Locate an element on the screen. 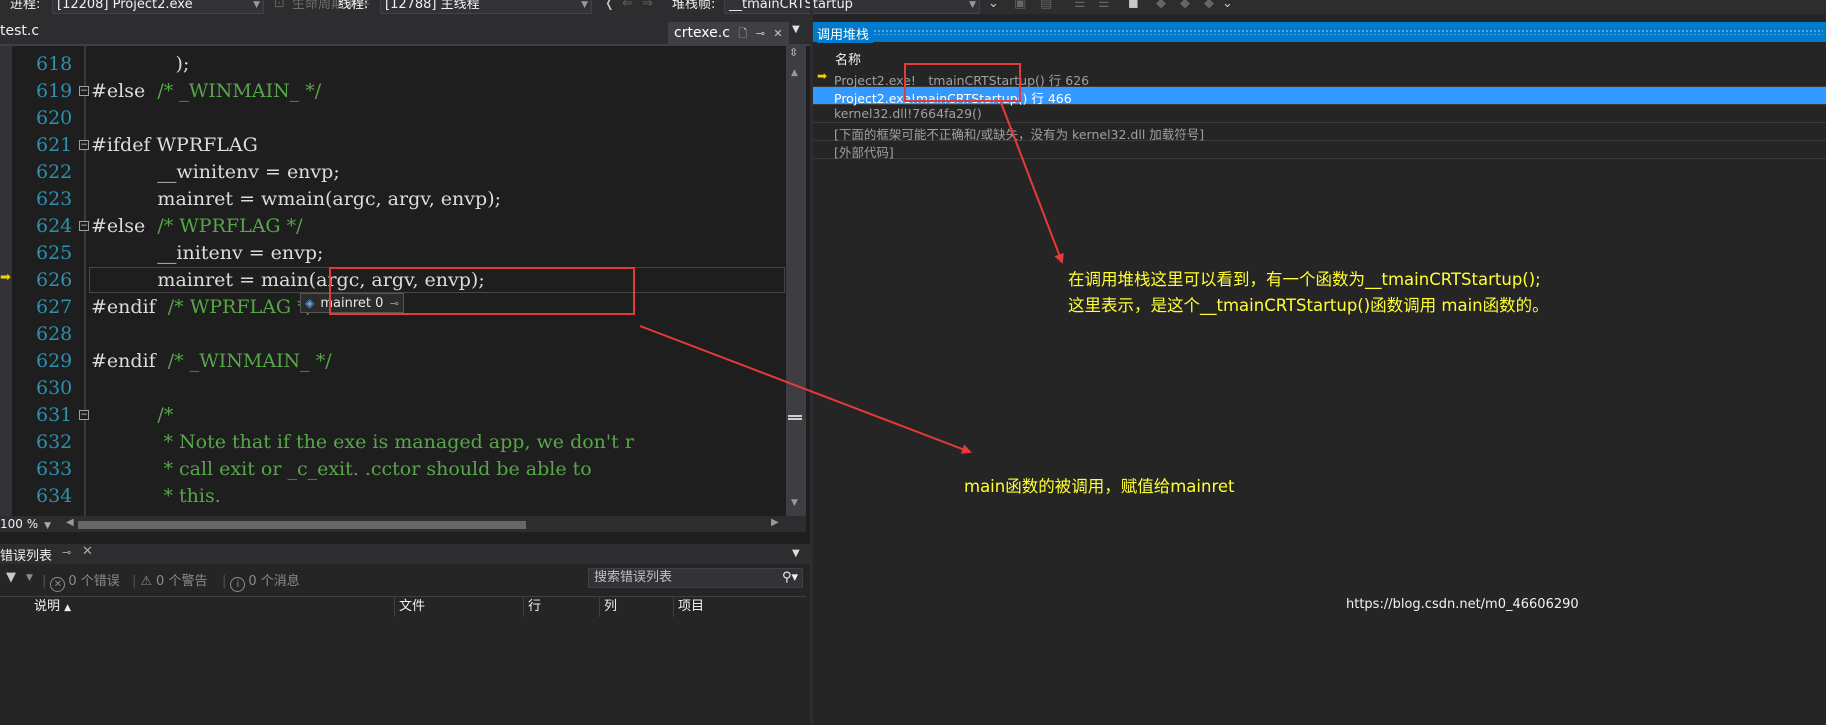 The height and width of the screenshot is (725, 1826). error-list-search-input: 搜索错误列表 ⚲▾ is located at coordinates (695, 578).